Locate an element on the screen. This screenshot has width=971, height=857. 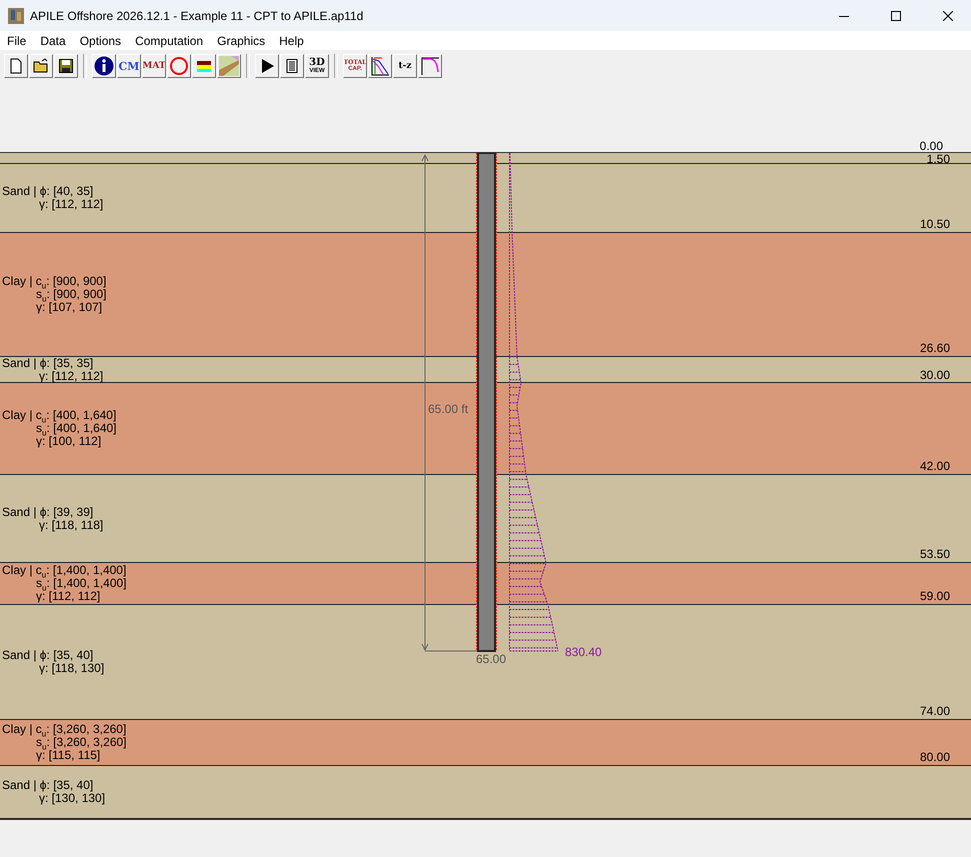
layer-property-text: γ: [118, 130] is located at coordinates (71, 668).